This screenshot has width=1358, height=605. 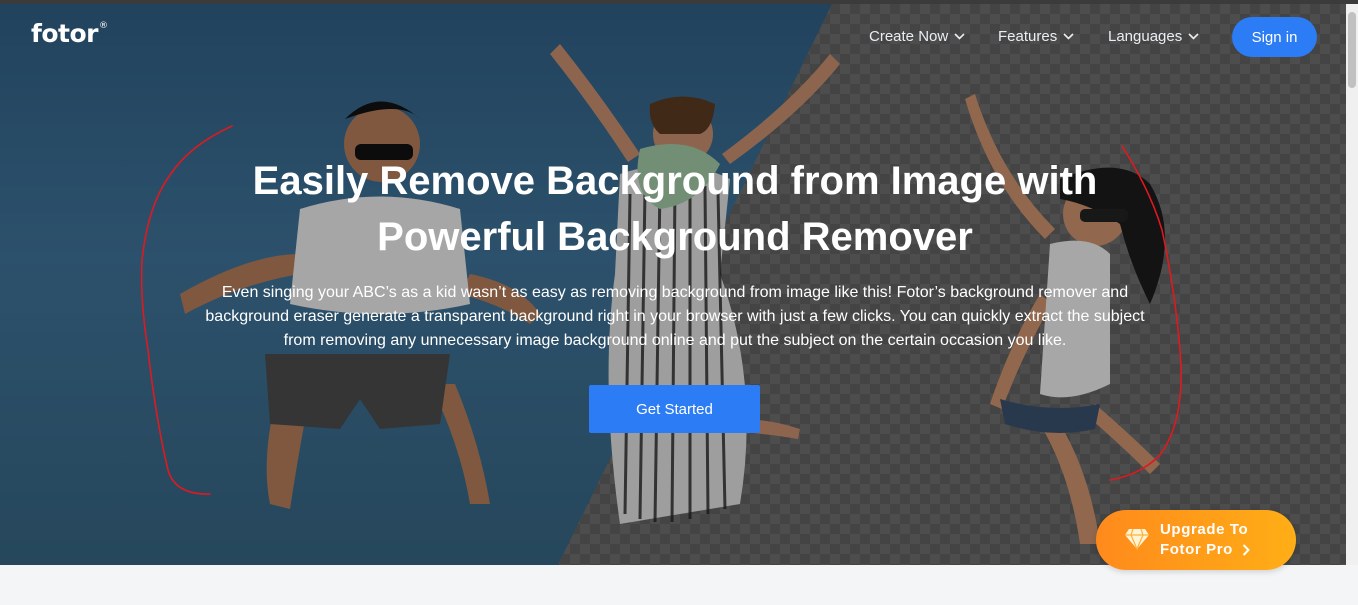 What do you see at coordinates (909, 36) in the screenshot?
I see `nav-create-now-label: Create Now` at bounding box center [909, 36].